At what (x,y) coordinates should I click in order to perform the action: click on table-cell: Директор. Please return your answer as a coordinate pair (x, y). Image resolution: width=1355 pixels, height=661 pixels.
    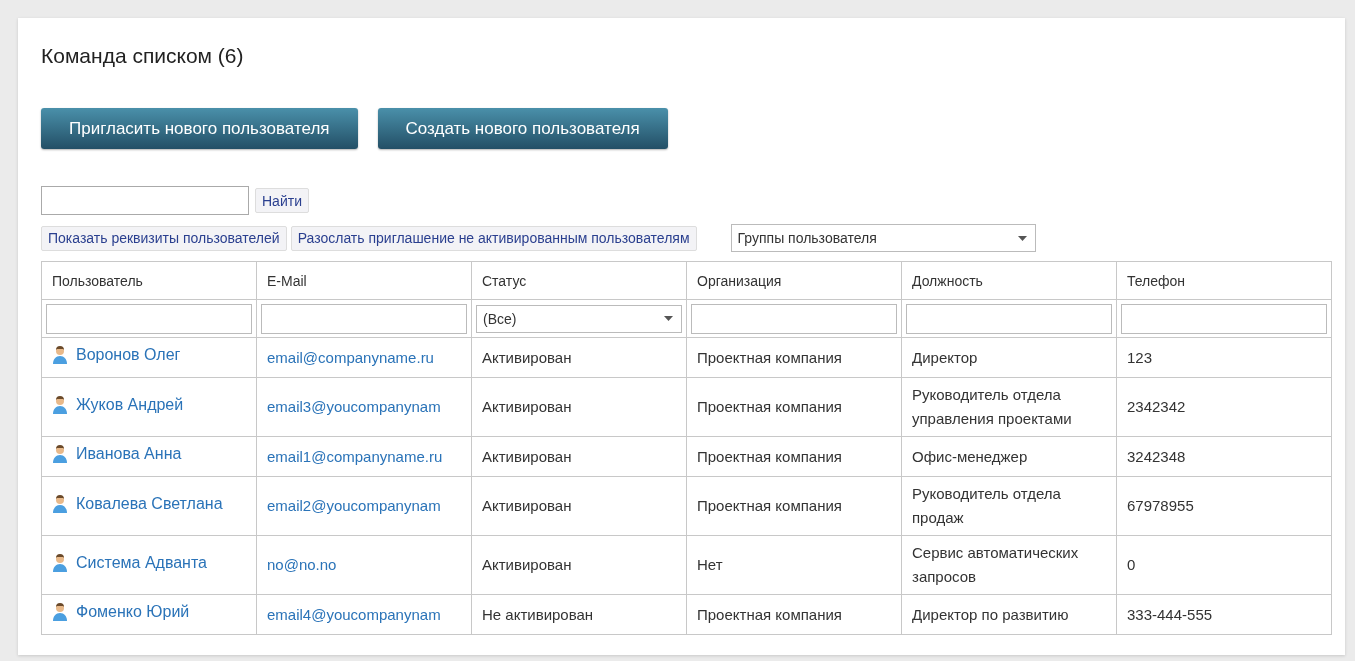
    Looking at the image, I should click on (945, 357).